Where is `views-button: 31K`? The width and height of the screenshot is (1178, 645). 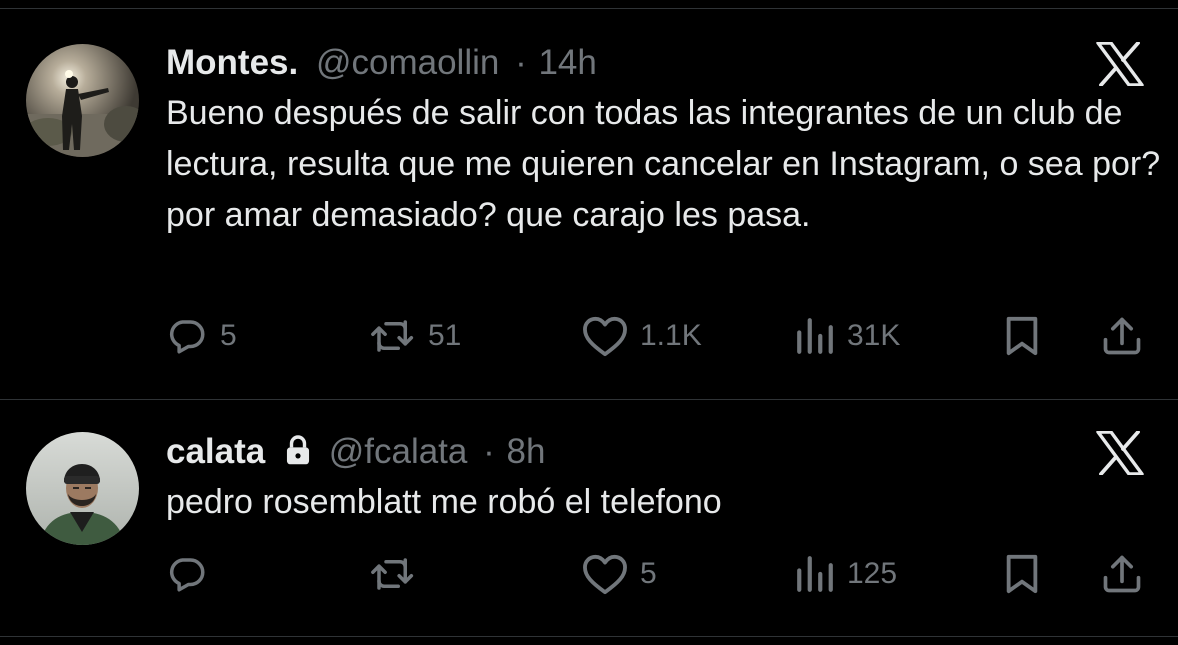 views-button: 31K is located at coordinates (847, 336).